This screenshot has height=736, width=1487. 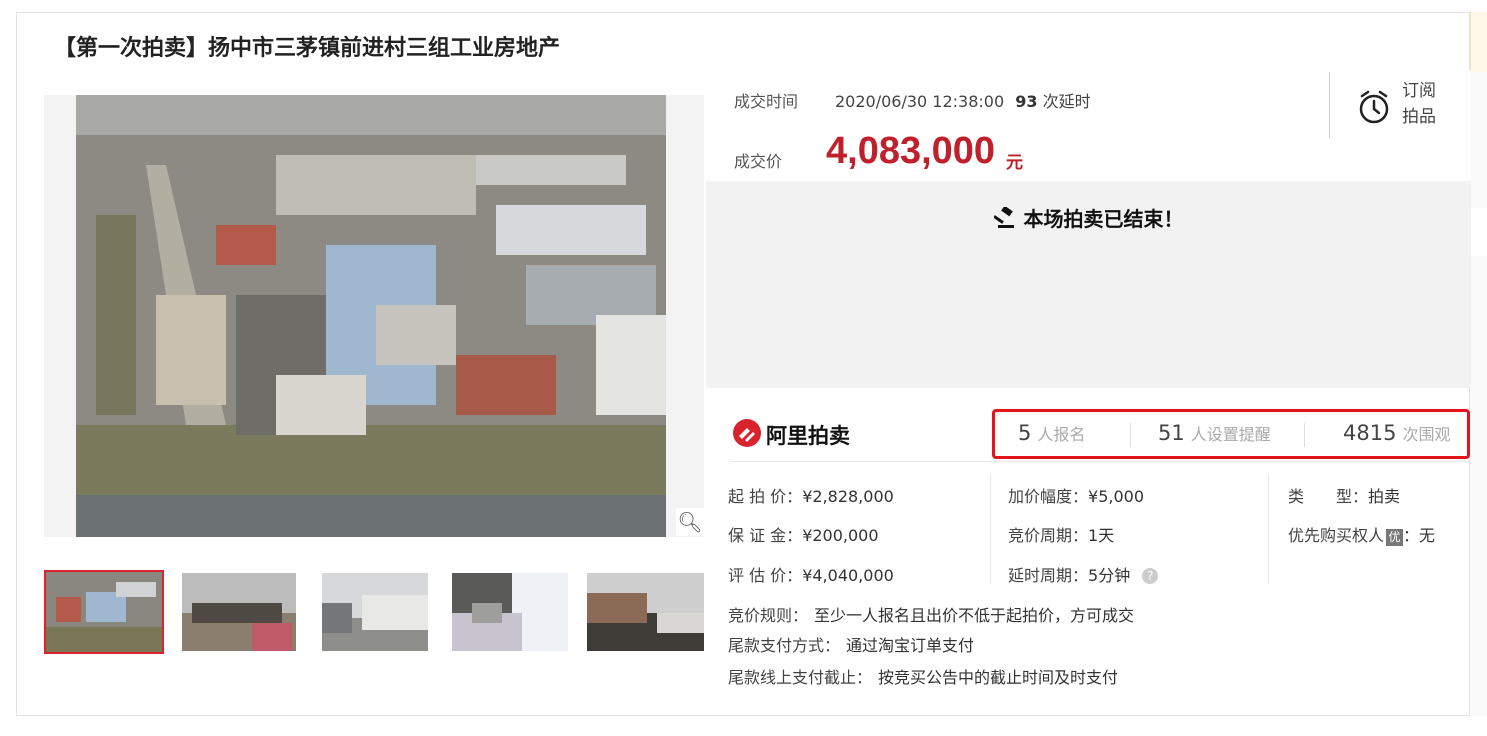 I want to click on rule-value: 通过淘宝订单支付, so click(x=910, y=645).